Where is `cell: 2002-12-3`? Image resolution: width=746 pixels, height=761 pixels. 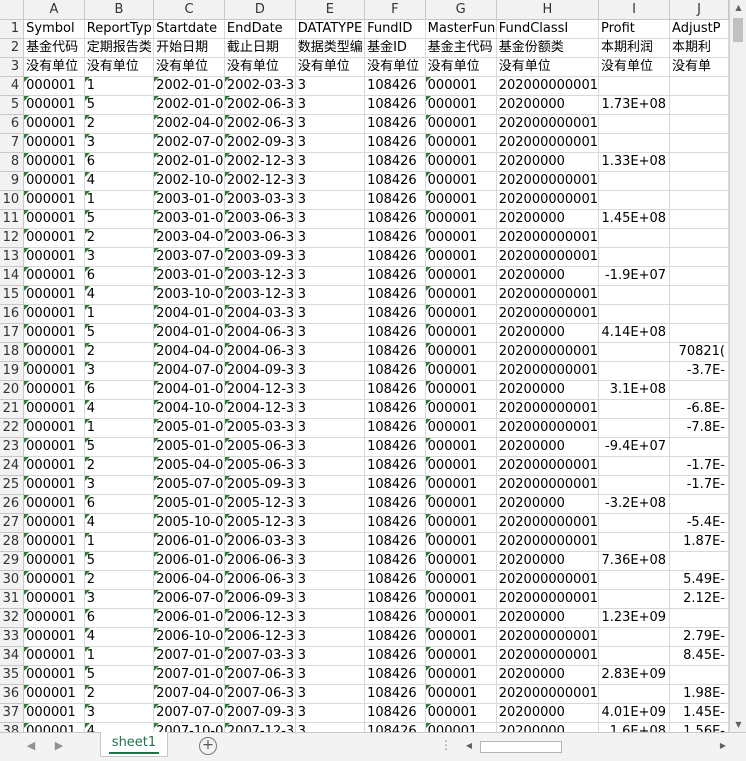
cell: 2002-12-3 is located at coordinates (260, 162).